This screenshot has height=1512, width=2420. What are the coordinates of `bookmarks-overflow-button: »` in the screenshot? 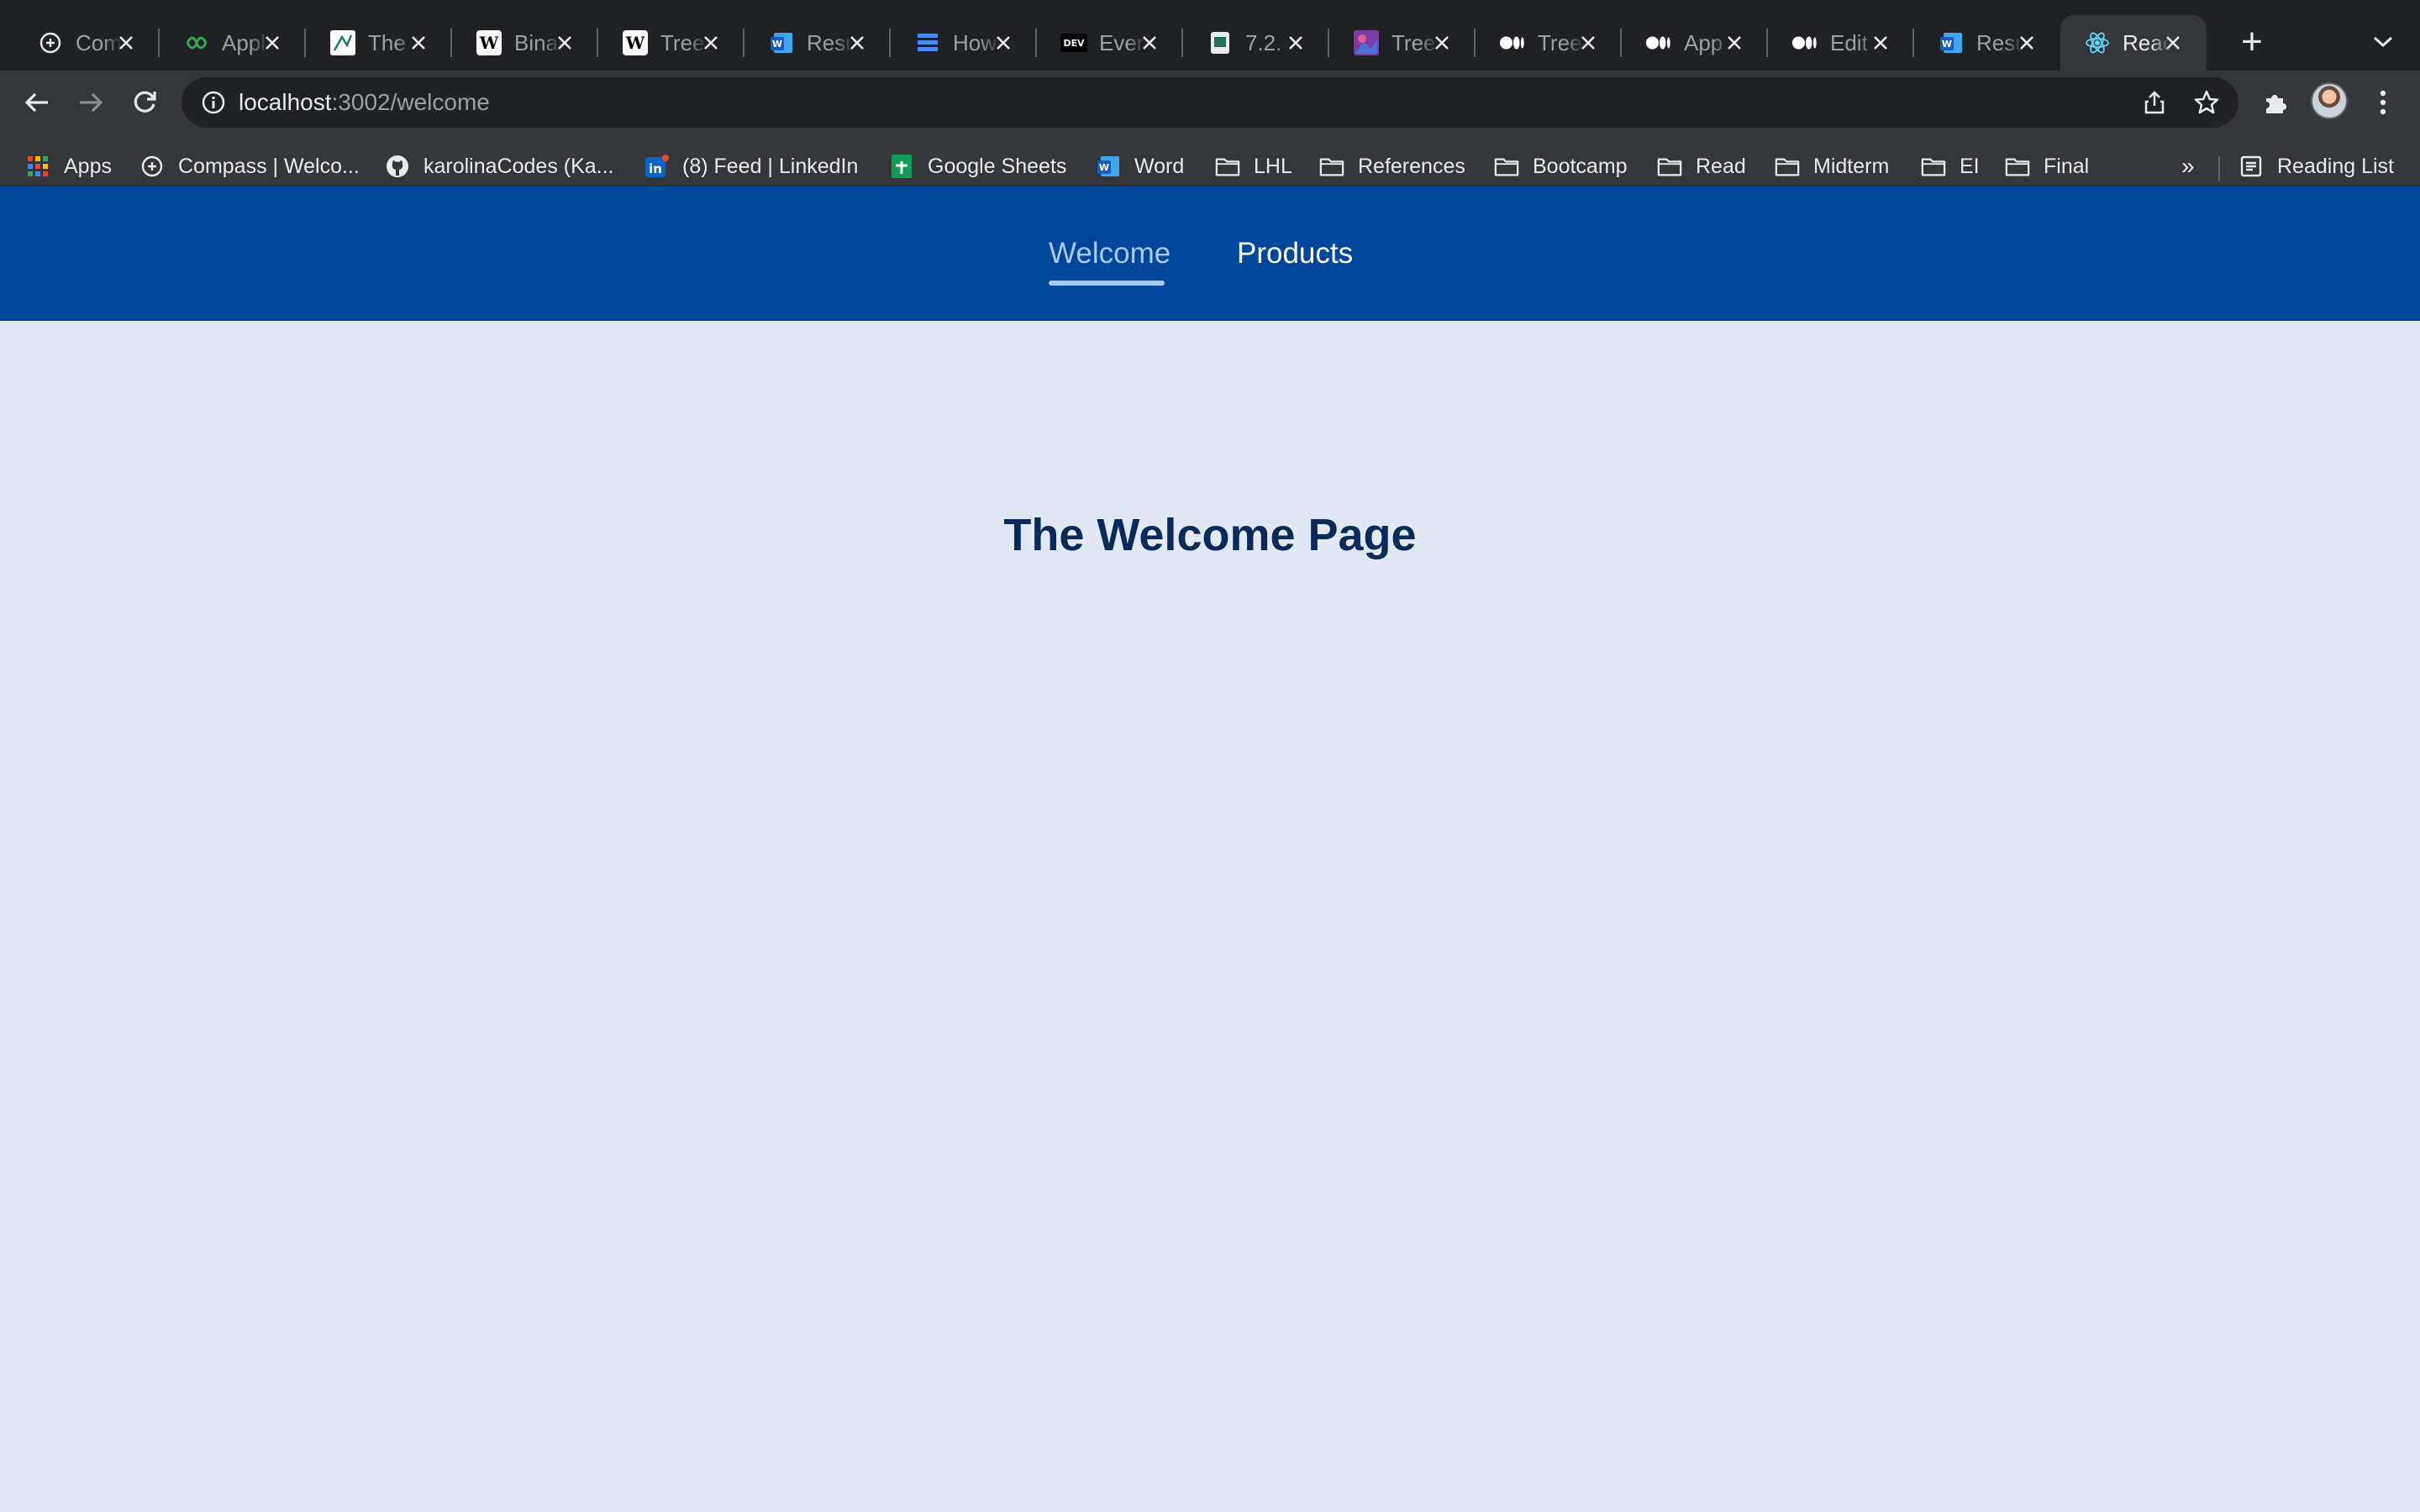 It's located at (2188, 166).